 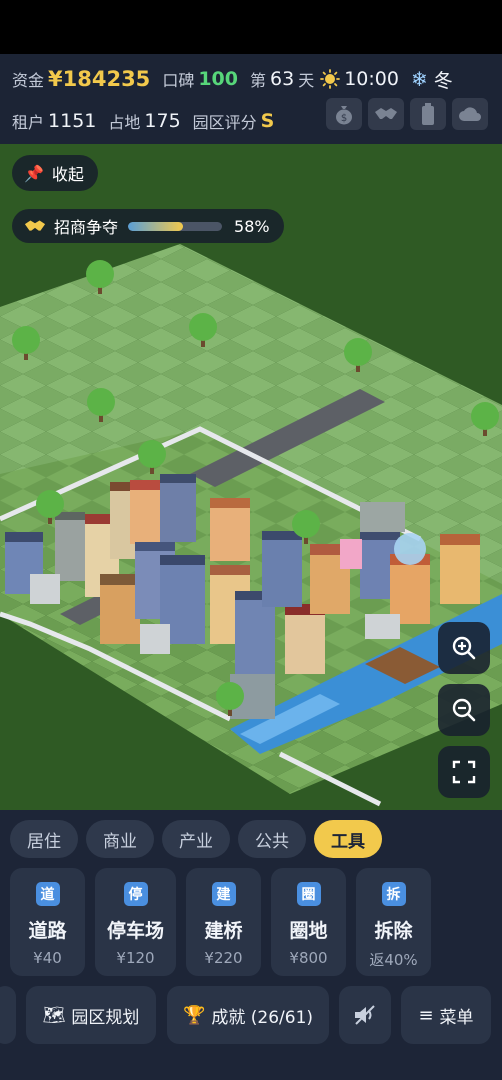 I want to click on tool-road: 道 道路 ¥40, so click(x=47, y=922).